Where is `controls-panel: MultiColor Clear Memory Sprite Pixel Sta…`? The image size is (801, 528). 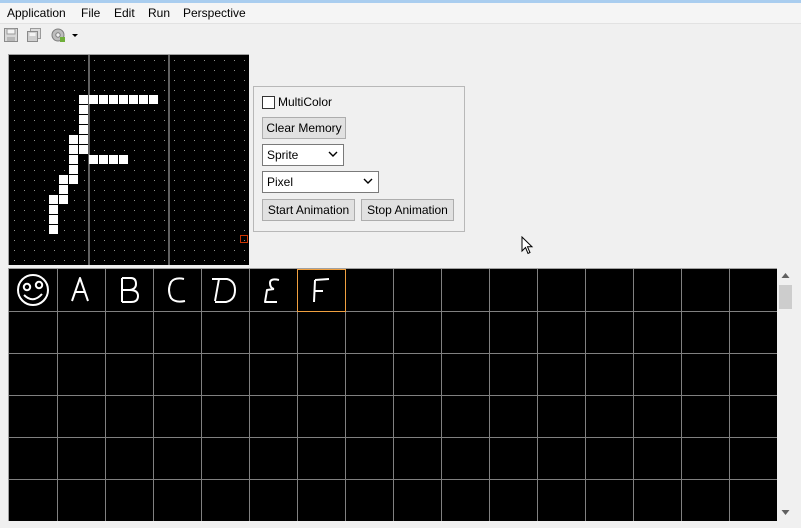
controls-panel: MultiColor Clear Memory Sprite Pixel Sta… is located at coordinates (359, 159).